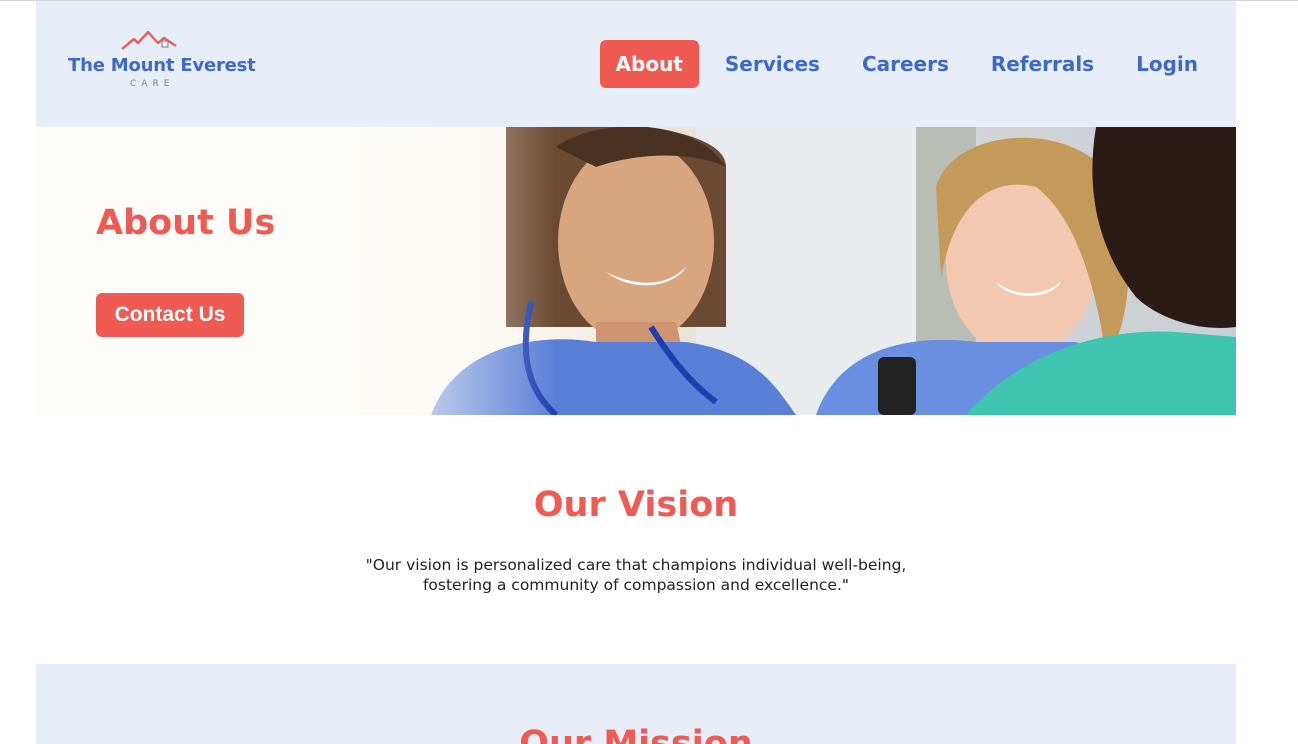 This screenshot has height=744, width=1298. What do you see at coordinates (152, 84) in the screenshot?
I see `logo-subtitle: CARE` at bounding box center [152, 84].